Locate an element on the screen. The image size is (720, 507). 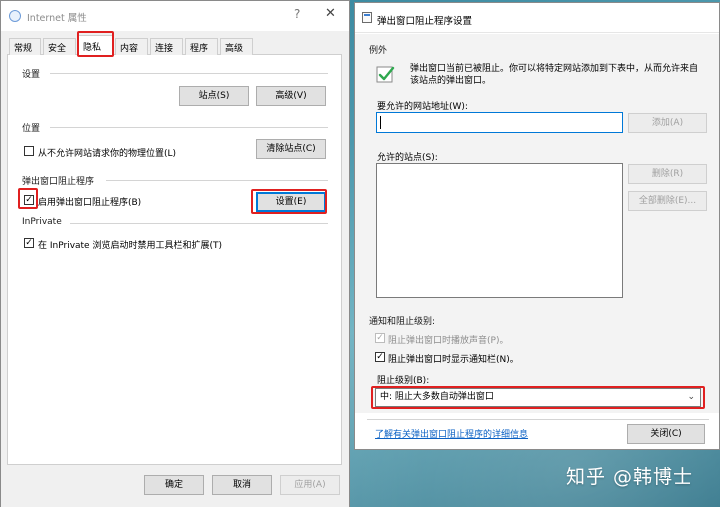
tab-programs: 程序 is located at coordinates (201, 46).